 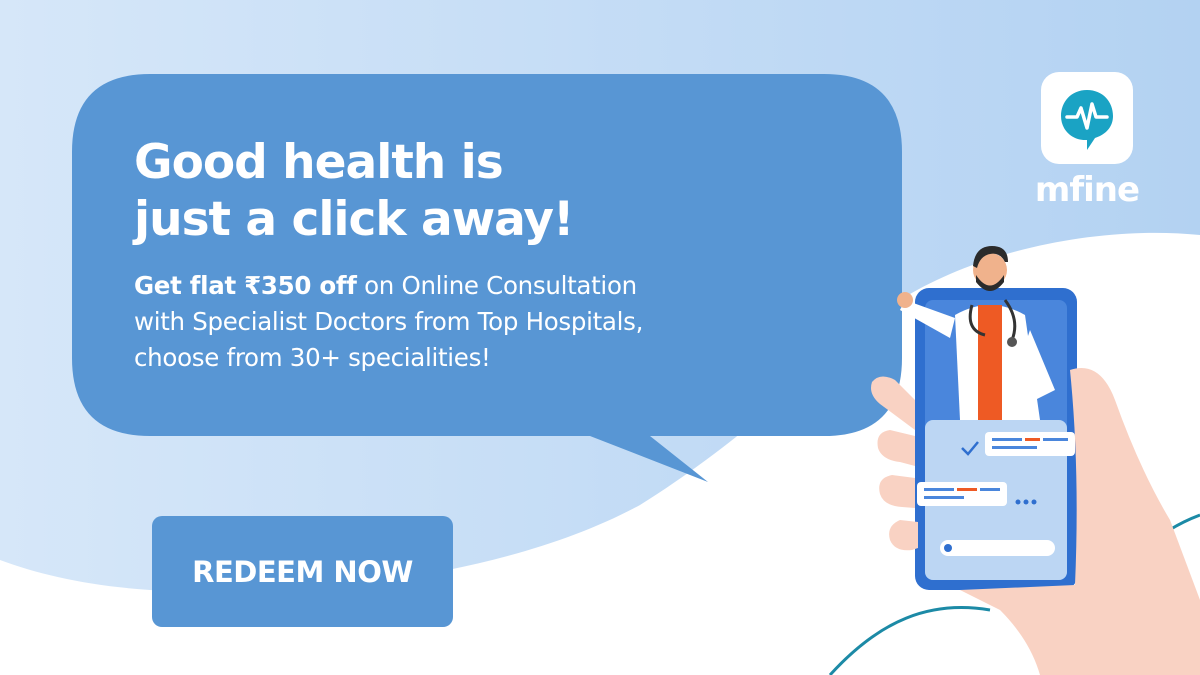 I want to click on heartbeat-chat-icon, so click(x=1087, y=120).